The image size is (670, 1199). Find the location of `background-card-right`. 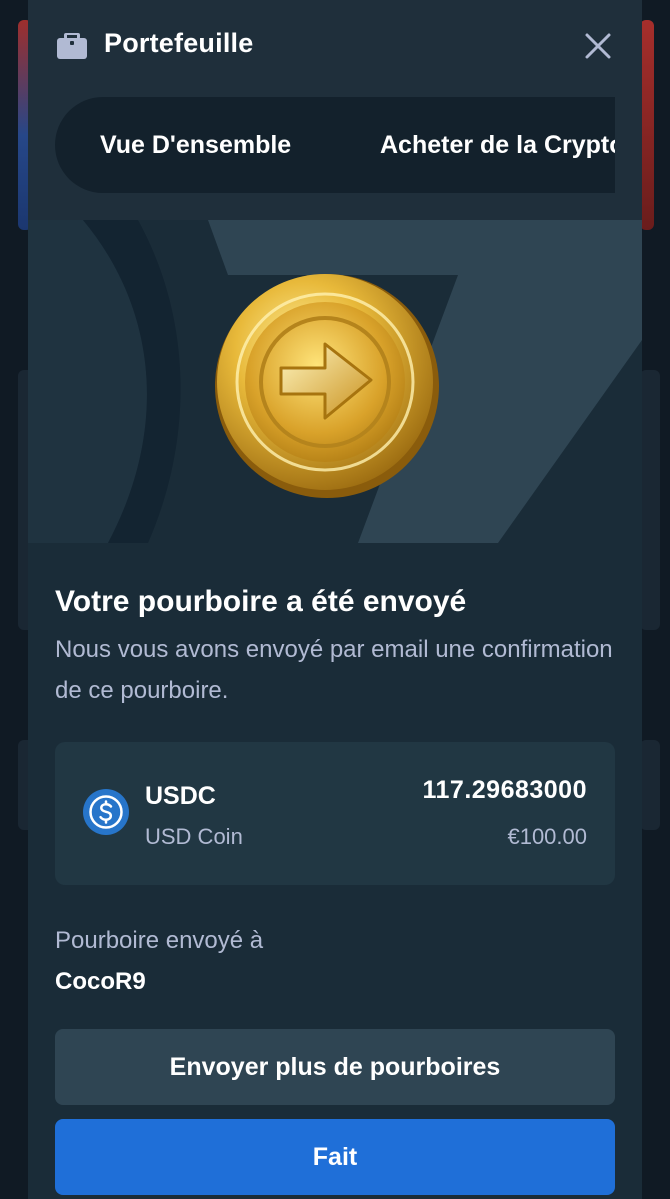

background-card-right is located at coordinates (650, 500).